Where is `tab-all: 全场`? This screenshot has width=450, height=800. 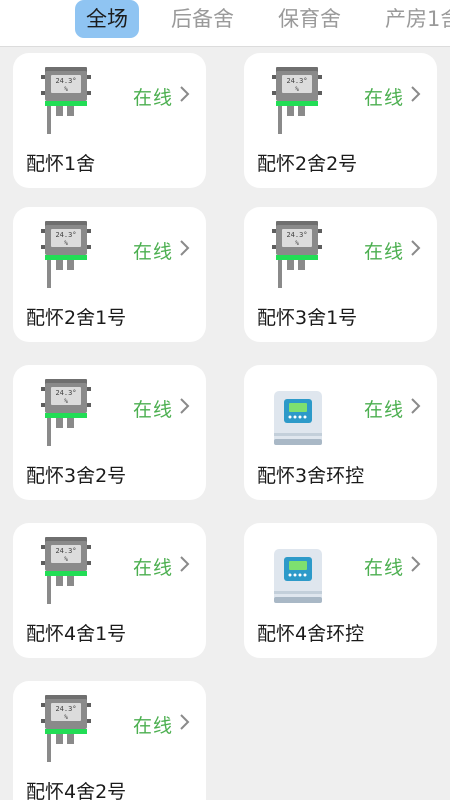 tab-all: 全场 is located at coordinates (107, 19).